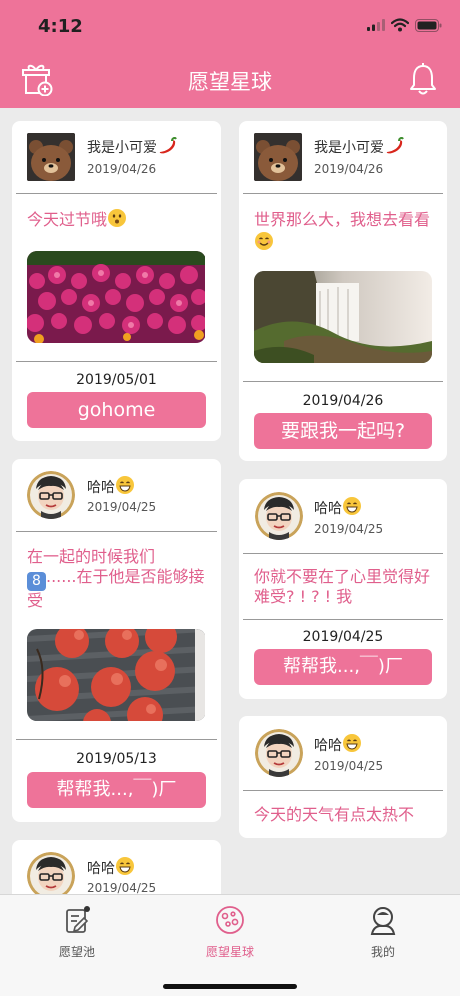  I want to click on wish-date: 2019/05/01, so click(116, 380).